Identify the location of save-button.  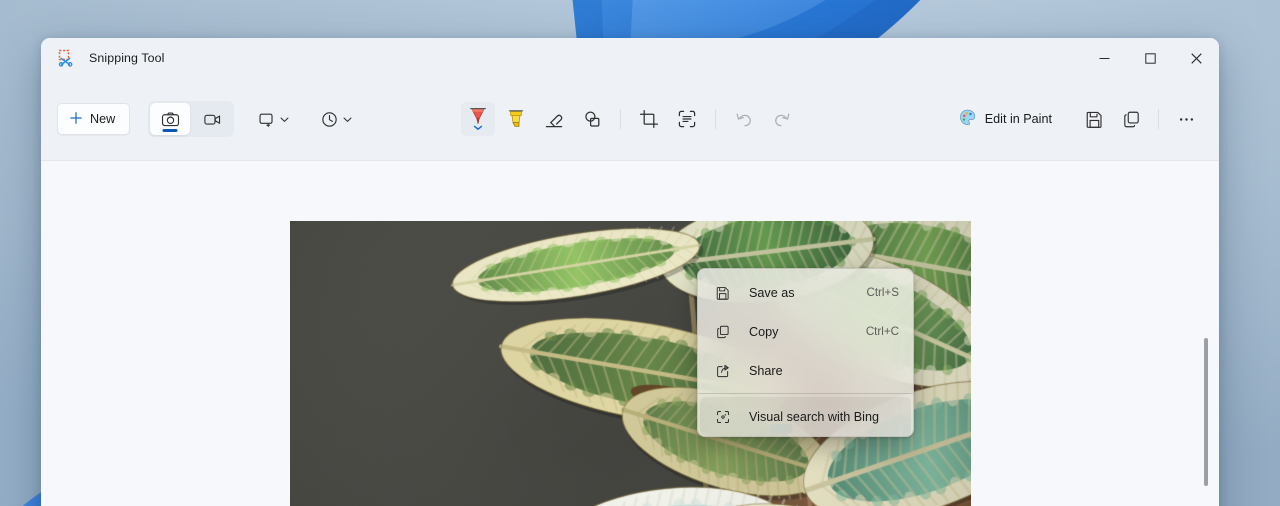
(1094, 119).